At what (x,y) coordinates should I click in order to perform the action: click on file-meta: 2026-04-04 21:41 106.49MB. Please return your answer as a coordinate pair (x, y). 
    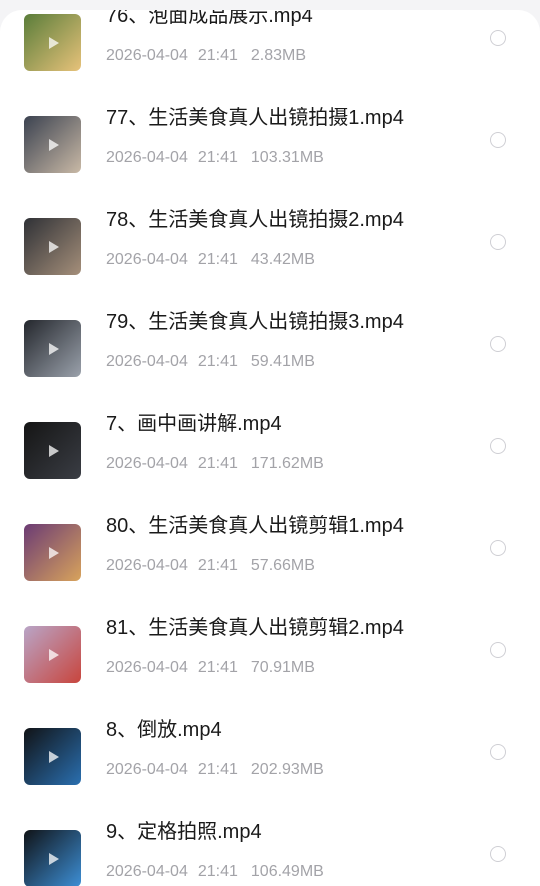
    Looking at the image, I should click on (215, 872).